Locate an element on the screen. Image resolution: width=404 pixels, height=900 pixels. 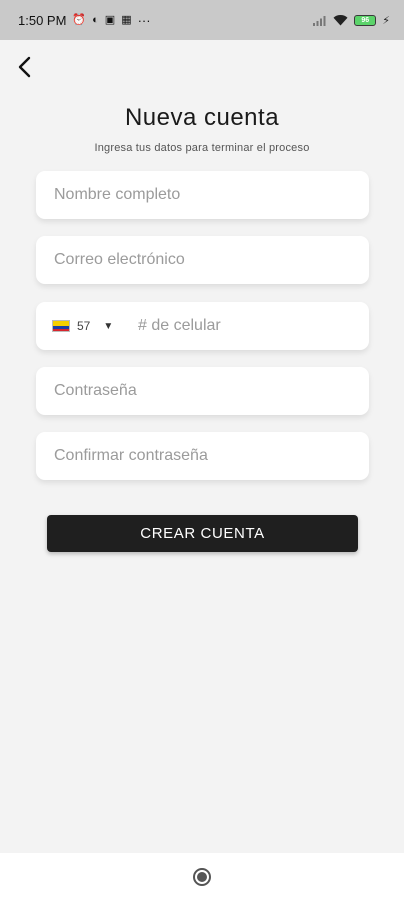
qr-icon: ▦ is located at coordinates (126, 19).